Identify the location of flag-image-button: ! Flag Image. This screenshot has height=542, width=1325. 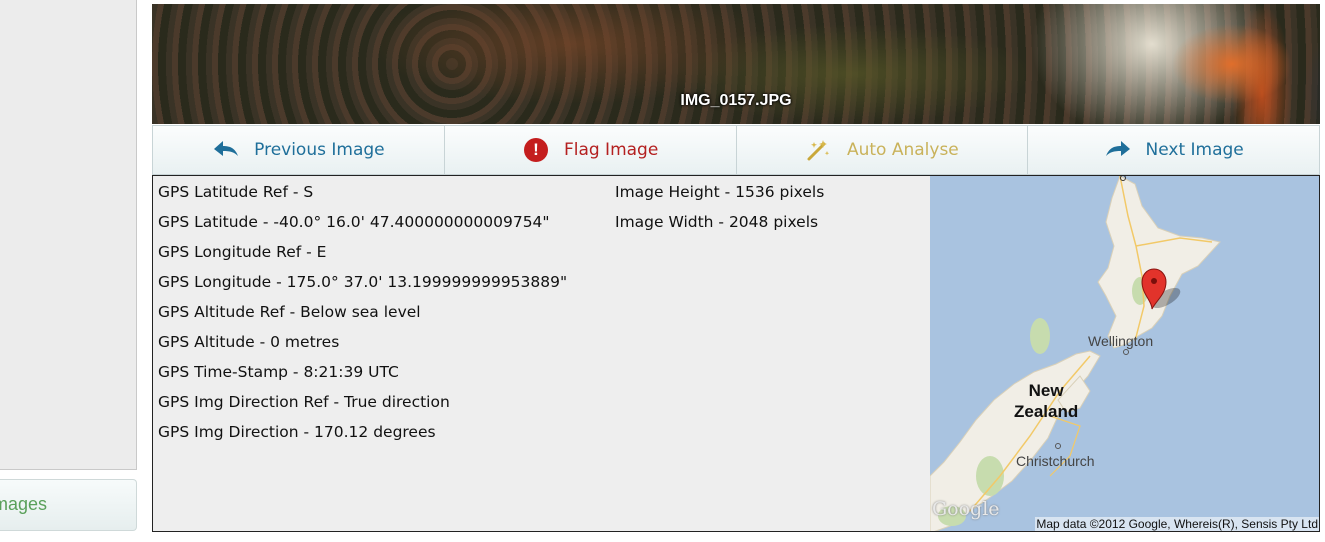
(591, 150).